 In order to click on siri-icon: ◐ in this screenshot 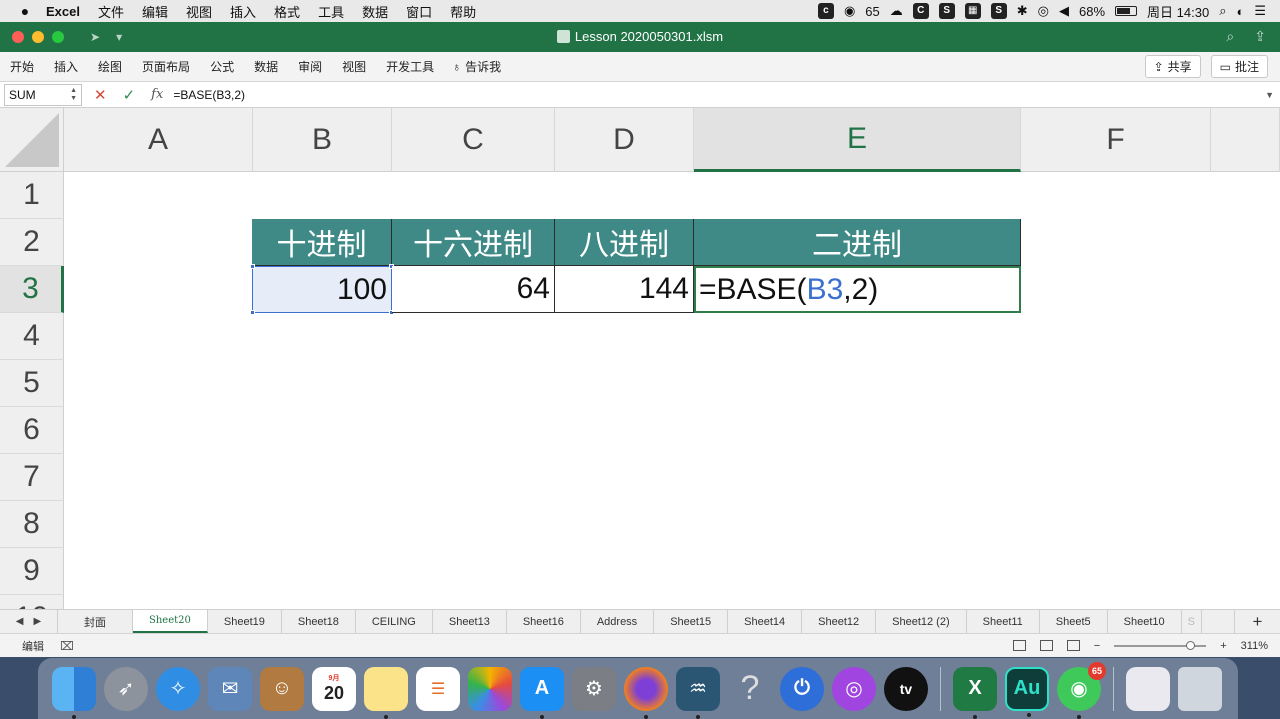, I will do `click(1240, 11)`.